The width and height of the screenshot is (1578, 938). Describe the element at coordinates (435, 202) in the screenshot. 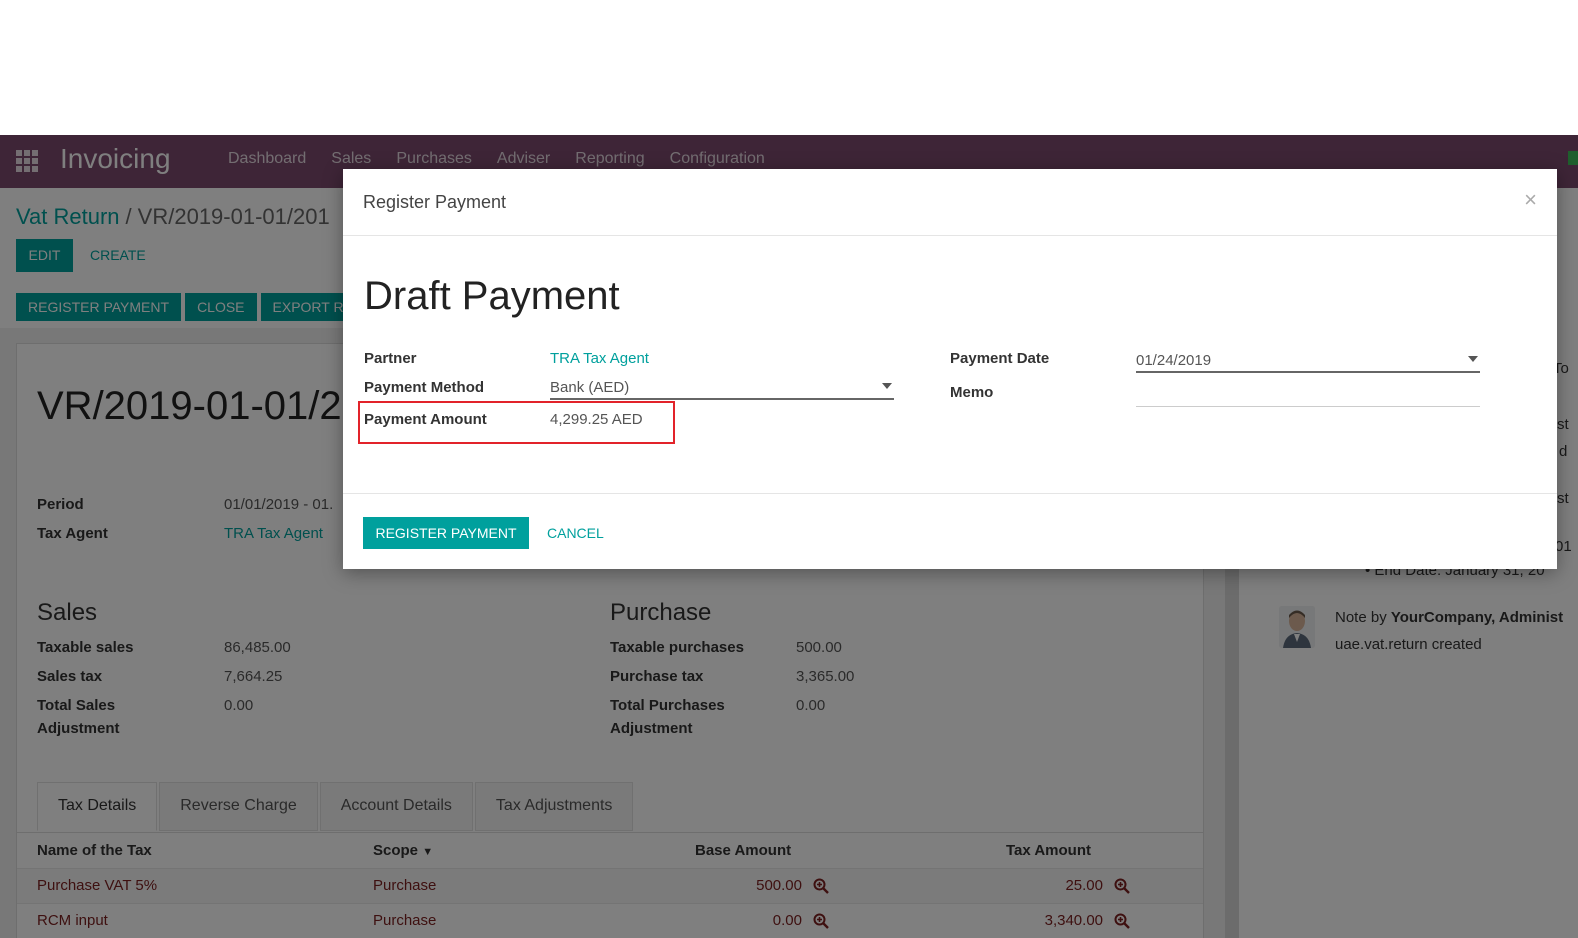

I see `dialog-title: Register Payment` at that location.